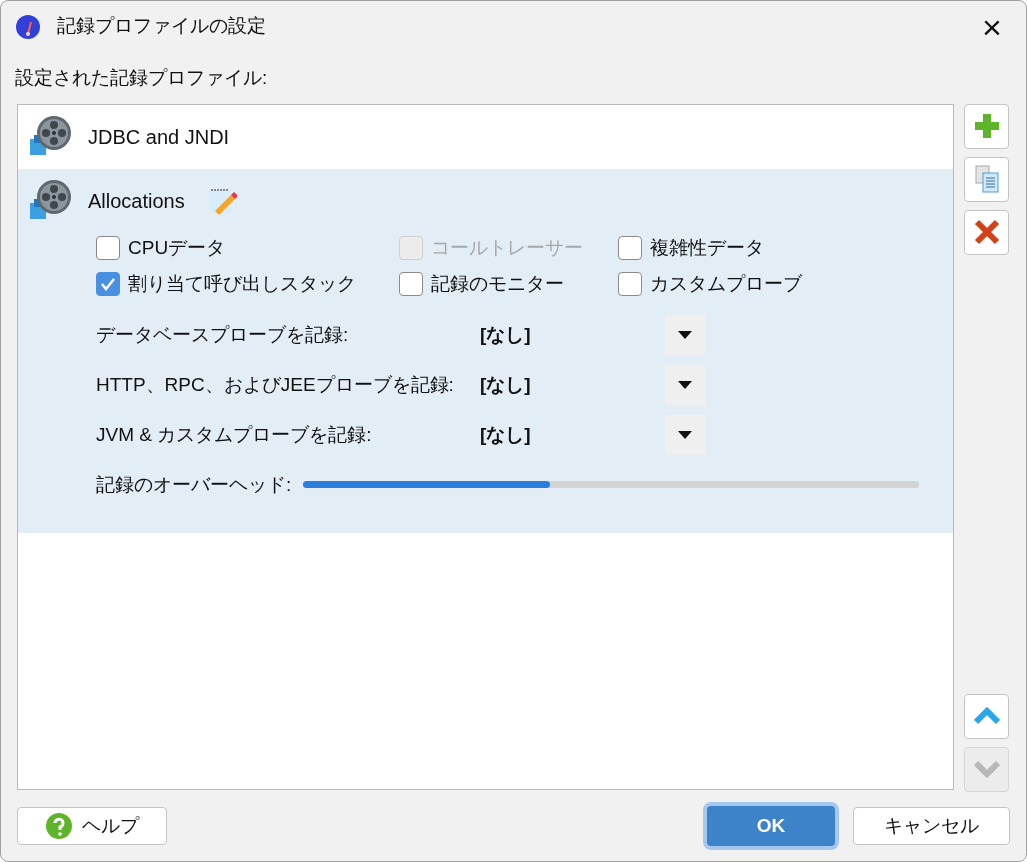 The height and width of the screenshot is (862, 1027). I want to click on delete-button, so click(987, 232).